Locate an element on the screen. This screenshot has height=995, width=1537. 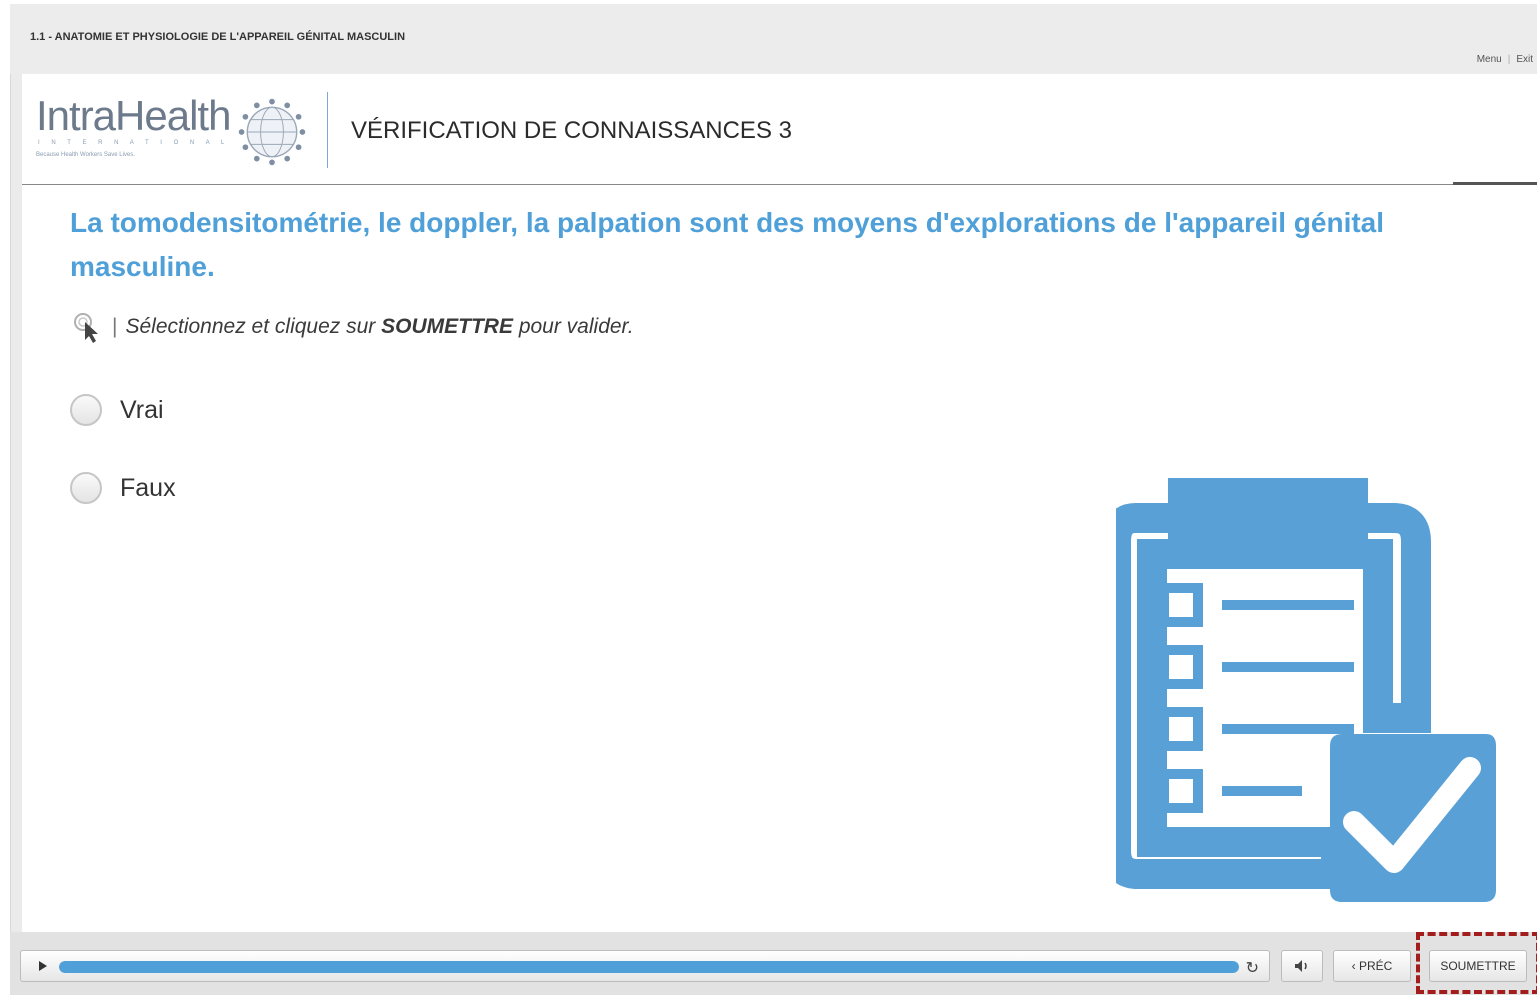
logo-tagline: Because Health Workers Save Lives. is located at coordinates (85, 155).